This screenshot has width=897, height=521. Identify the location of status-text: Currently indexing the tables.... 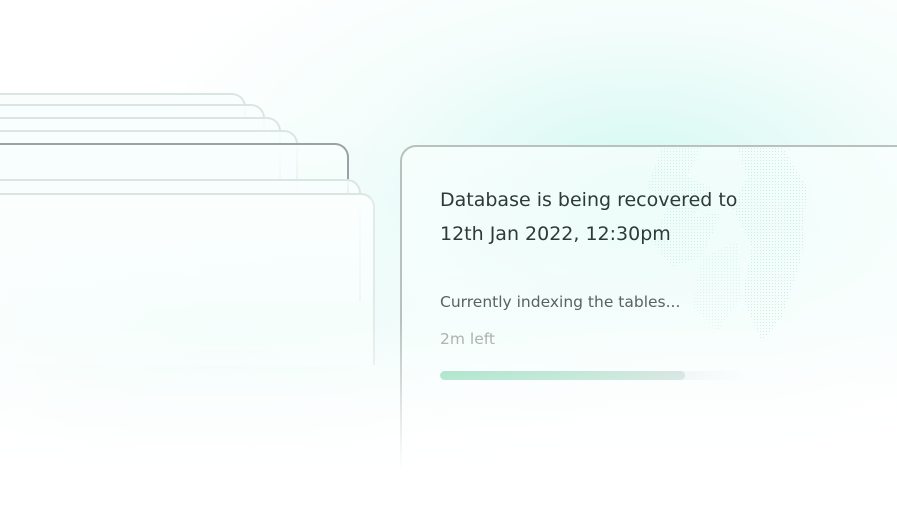
(560, 302).